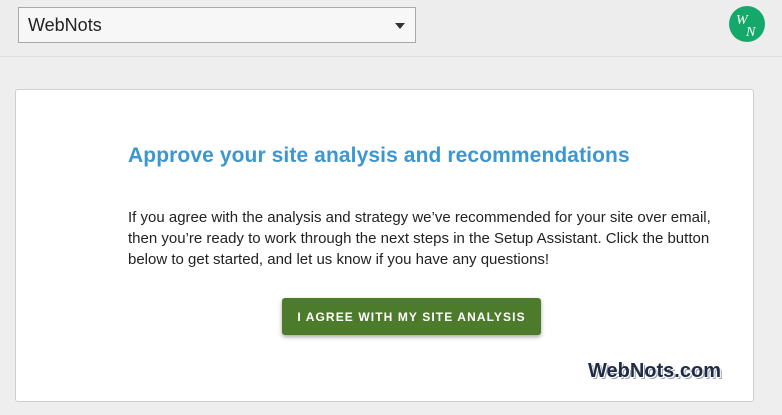 The image size is (782, 415). What do you see at coordinates (750, 32) in the screenshot?
I see `svg-text: N` at bounding box center [750, 32].